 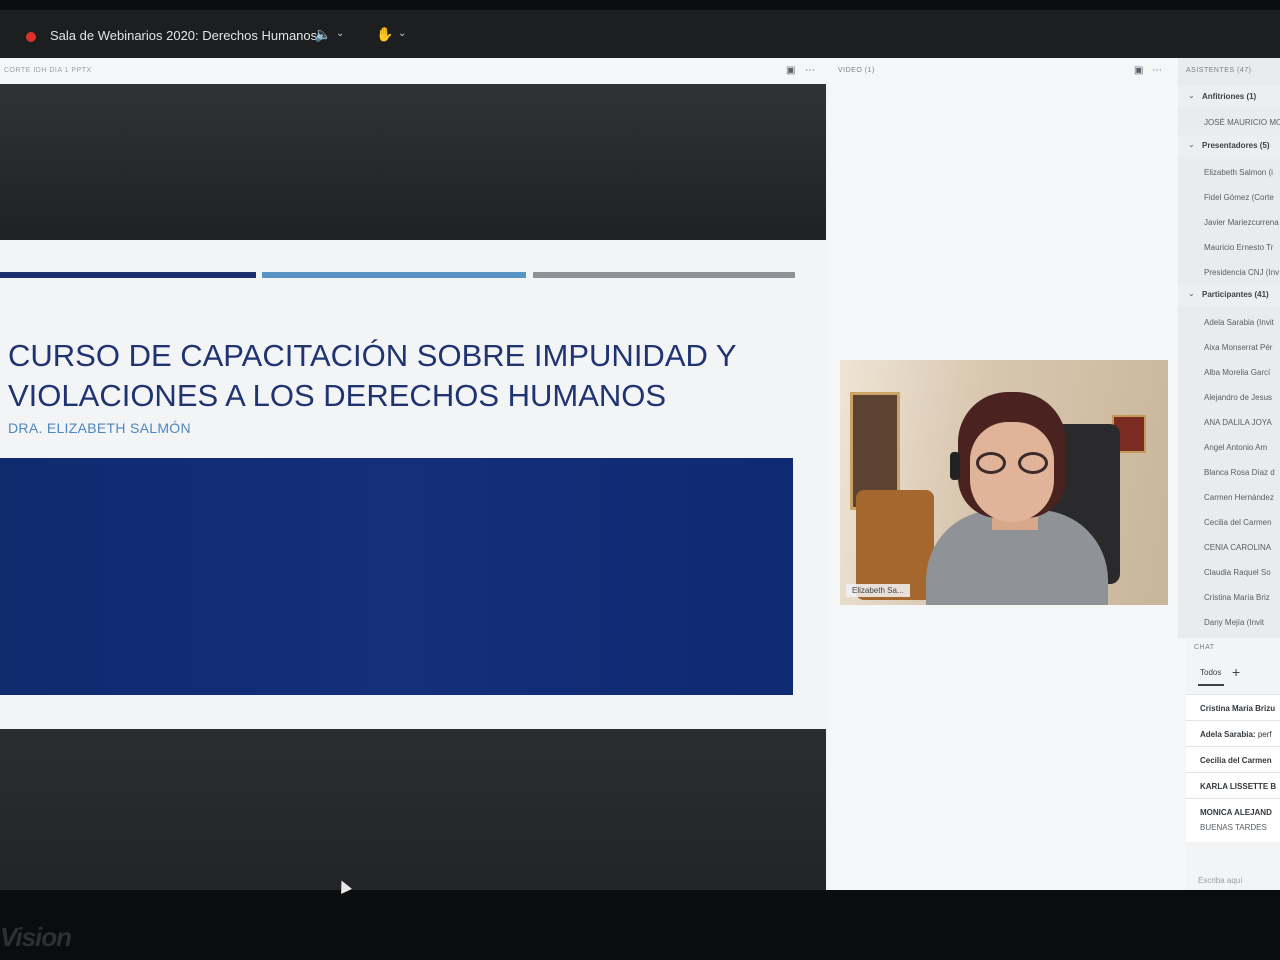 I want to click on chat-message-sender: KARLA LISSETTE B, so click(x=1238, y=786).